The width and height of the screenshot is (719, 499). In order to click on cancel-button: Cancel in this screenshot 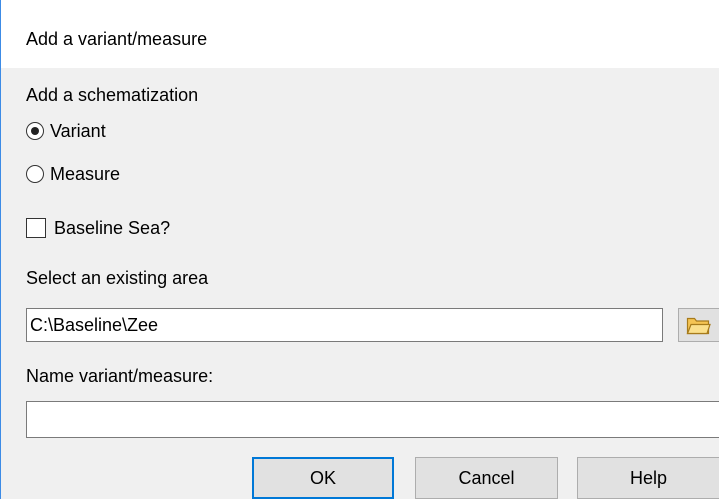, I will do `click(486, 478)`.